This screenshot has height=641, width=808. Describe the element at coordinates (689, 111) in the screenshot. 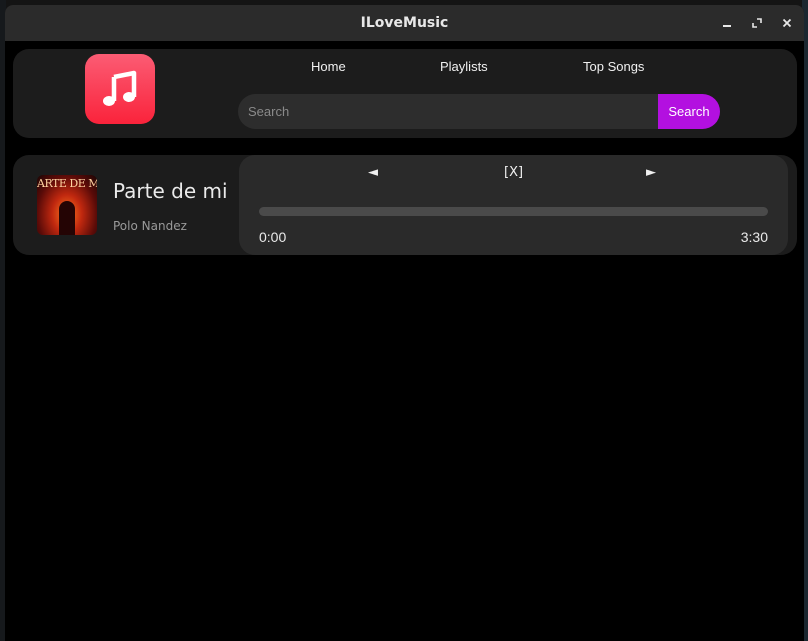

I see `search-button: Search` at that location.